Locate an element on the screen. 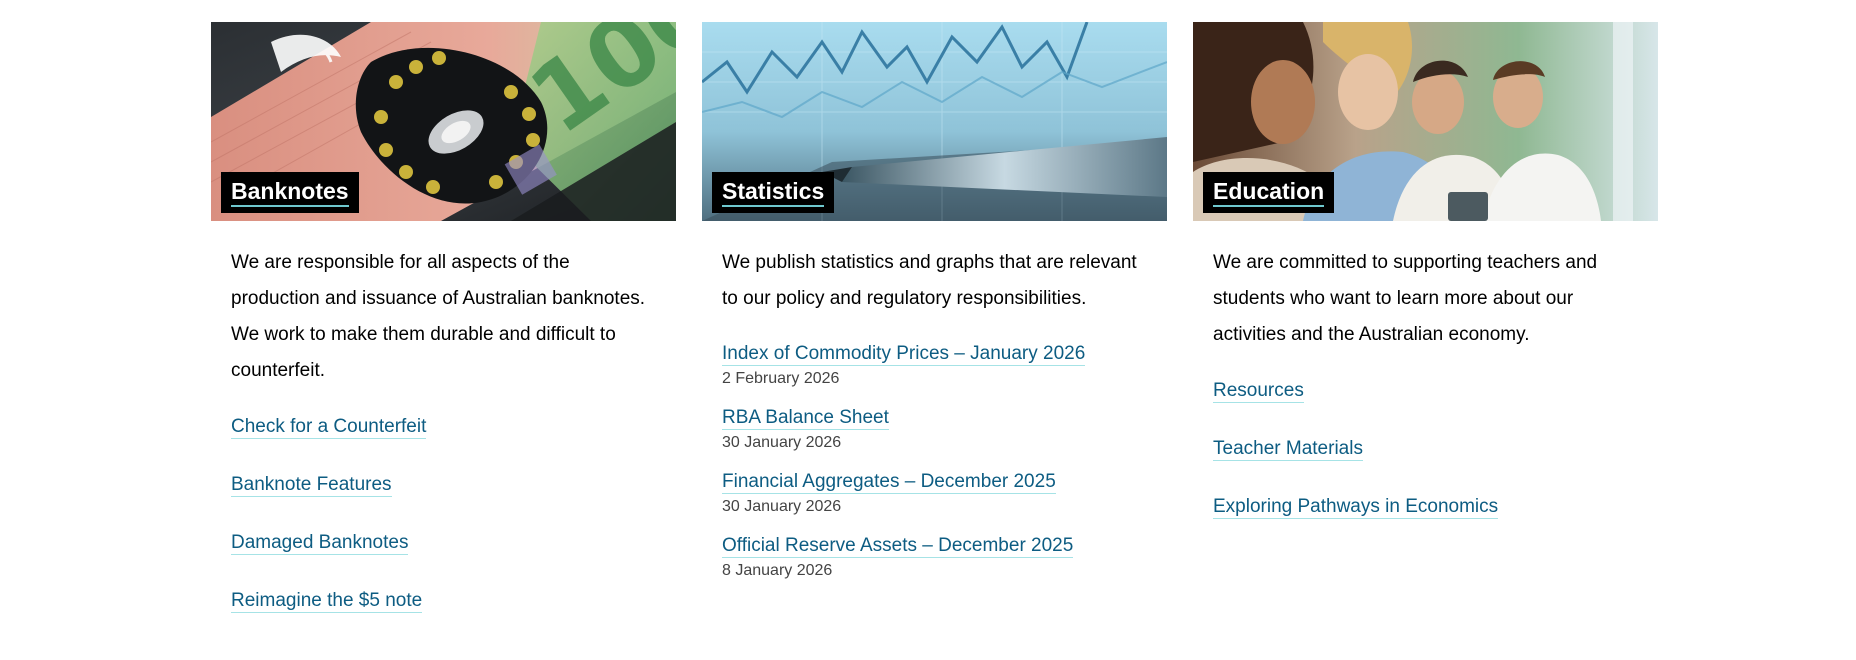 The width and height of the screenshot is (1856, 660). list-item: Resources is located at coordinates (1425, 391).